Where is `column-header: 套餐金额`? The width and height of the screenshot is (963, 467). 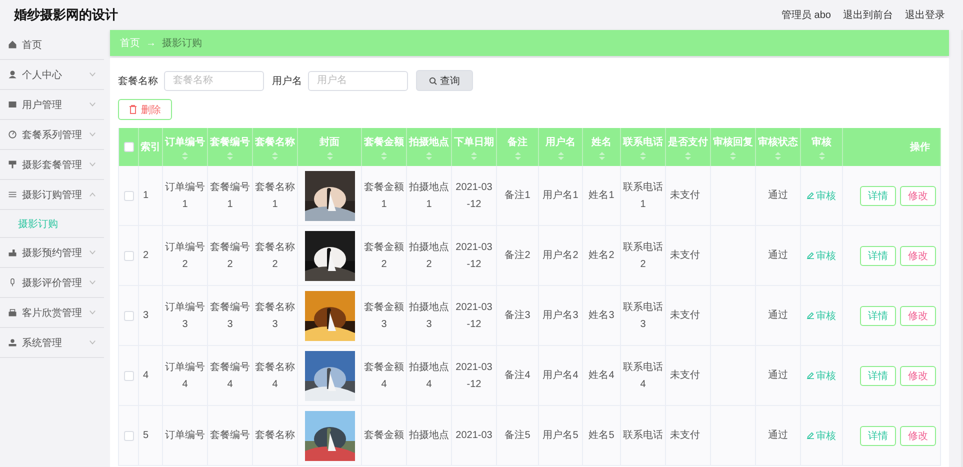
column-header: 套餐金额 is located at coordinates (384, 147).